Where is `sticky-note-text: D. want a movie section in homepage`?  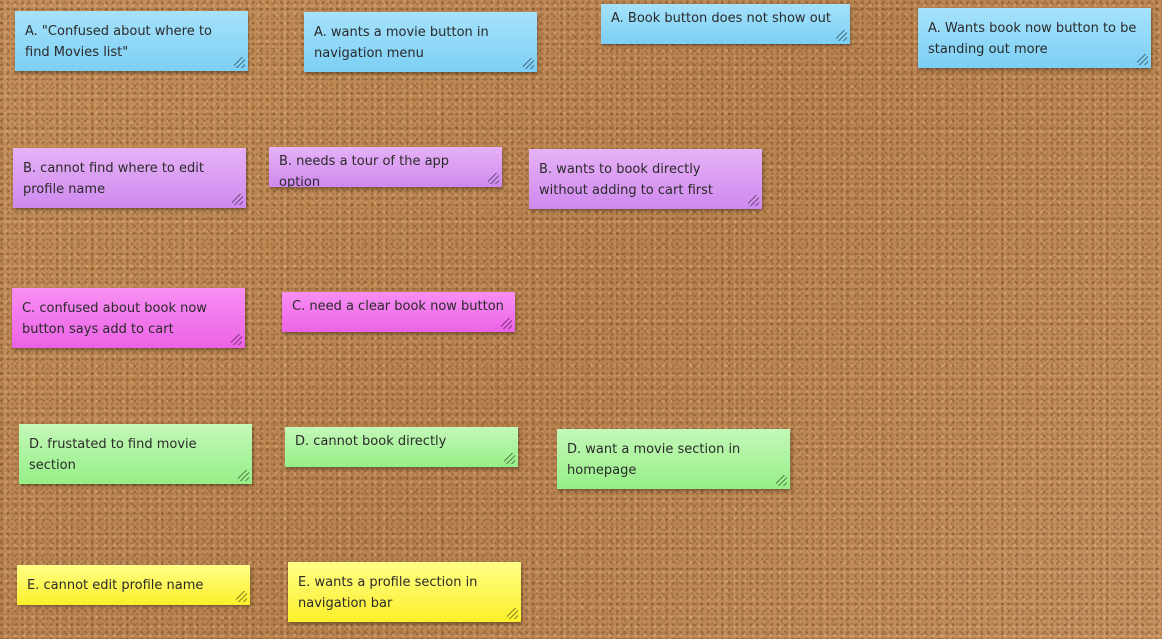 sticky-note-text: D. want a movie section in homepage is located at coordinates (654, 460).